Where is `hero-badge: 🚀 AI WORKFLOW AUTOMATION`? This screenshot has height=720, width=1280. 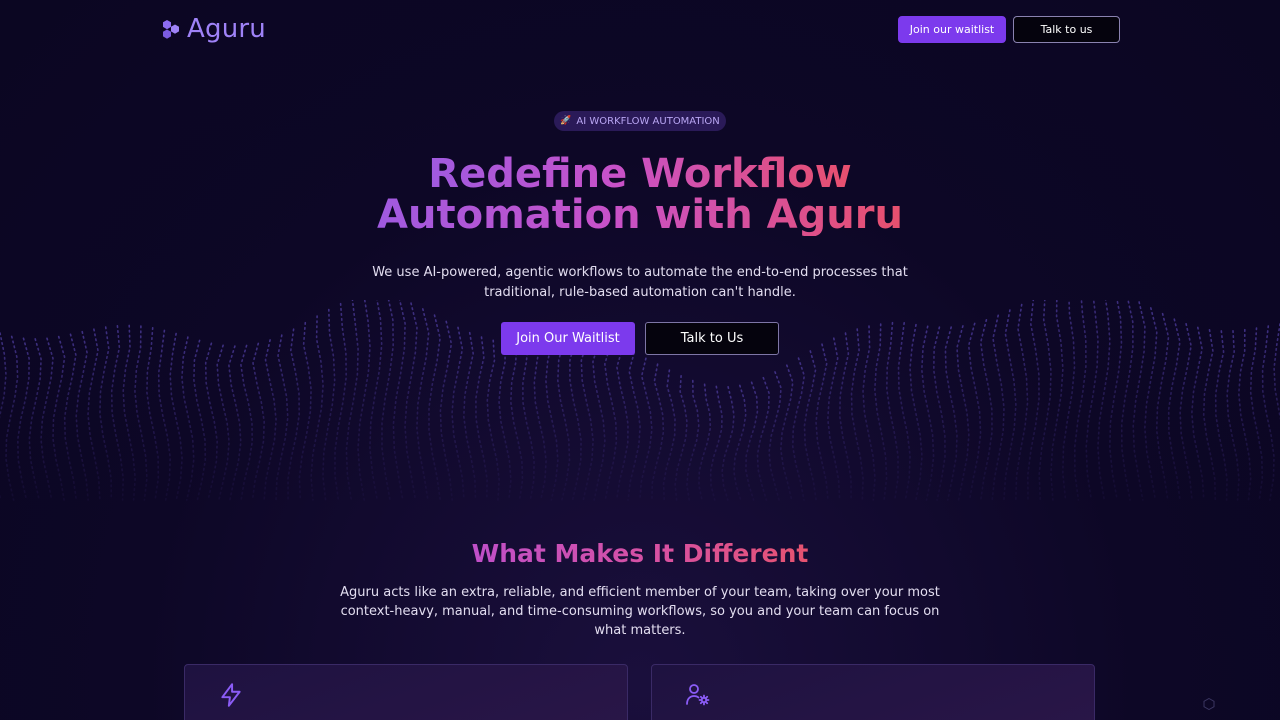
hero-badge: 🚀 AI WORKFLOW AUTOMATION is located at coordinates (640, 121).